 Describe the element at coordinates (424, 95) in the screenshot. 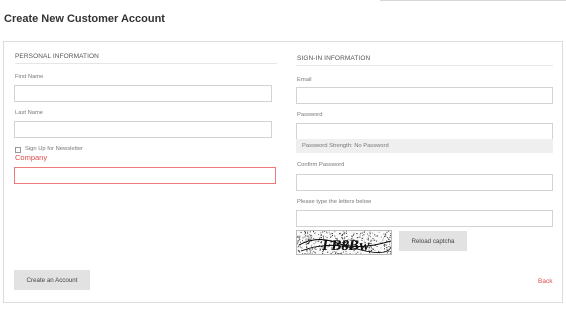

I see `email-input` at that location.